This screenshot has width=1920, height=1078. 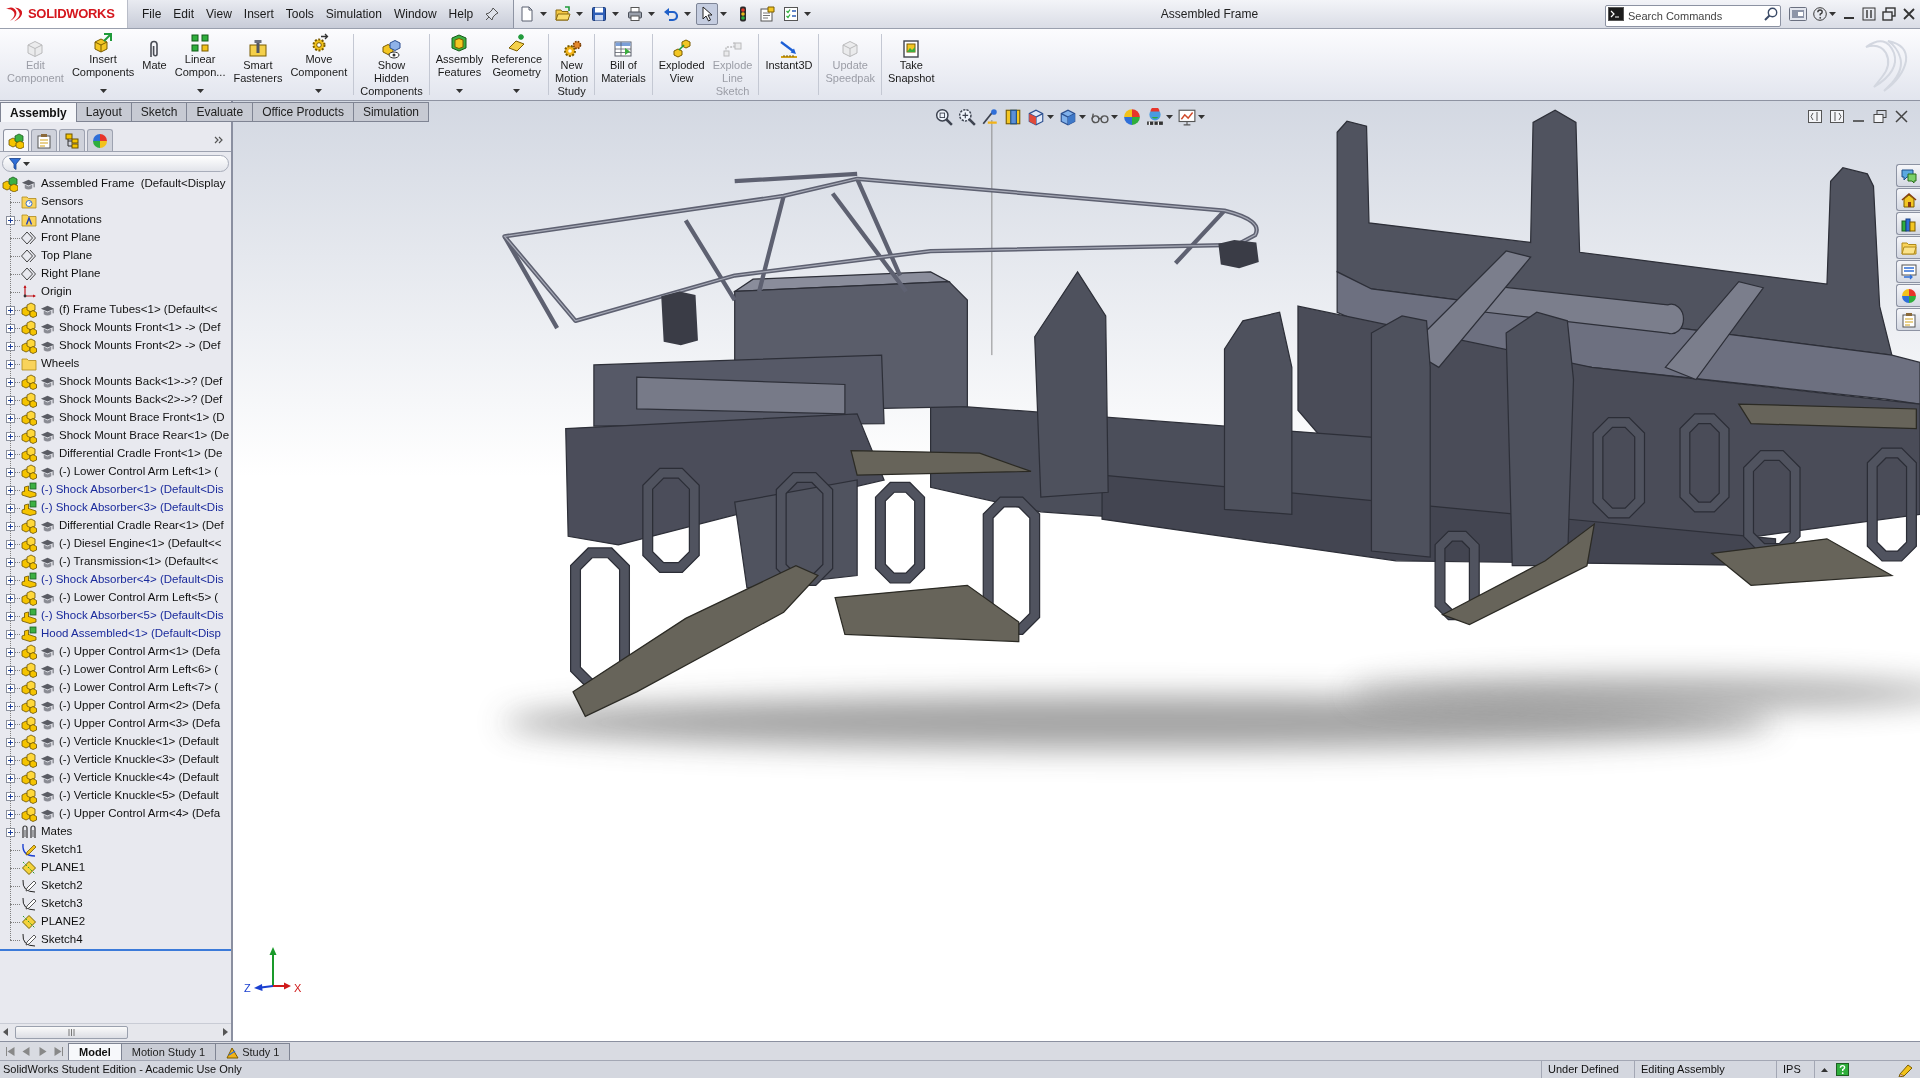 I want to click on menu-item: Simulation, so click(x=353, y=14).